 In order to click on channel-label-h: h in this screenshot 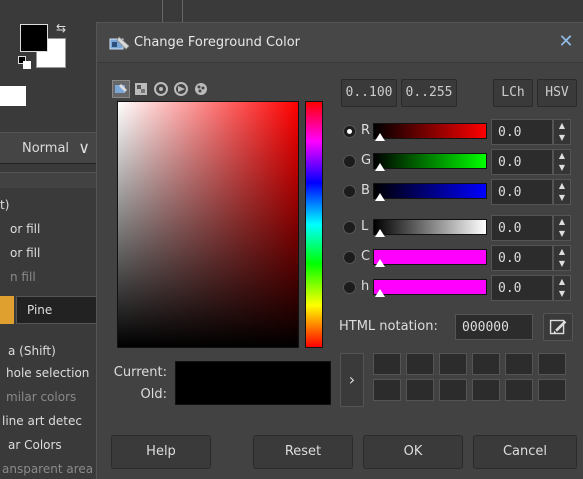, I will do `click(365, 286)`.